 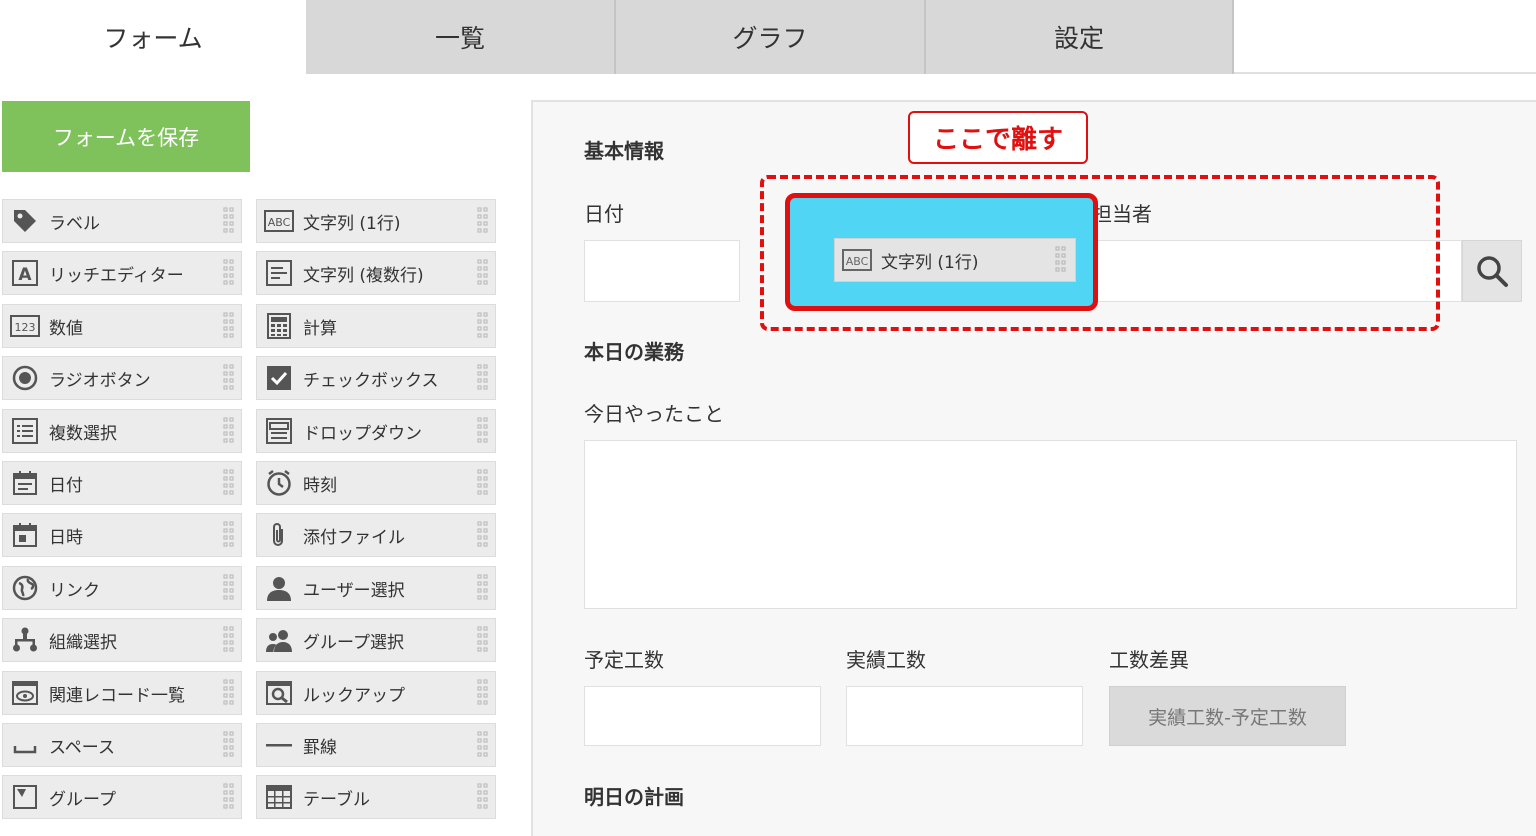 I want to click on palette-item: 日時, so click(x=122, y=535).